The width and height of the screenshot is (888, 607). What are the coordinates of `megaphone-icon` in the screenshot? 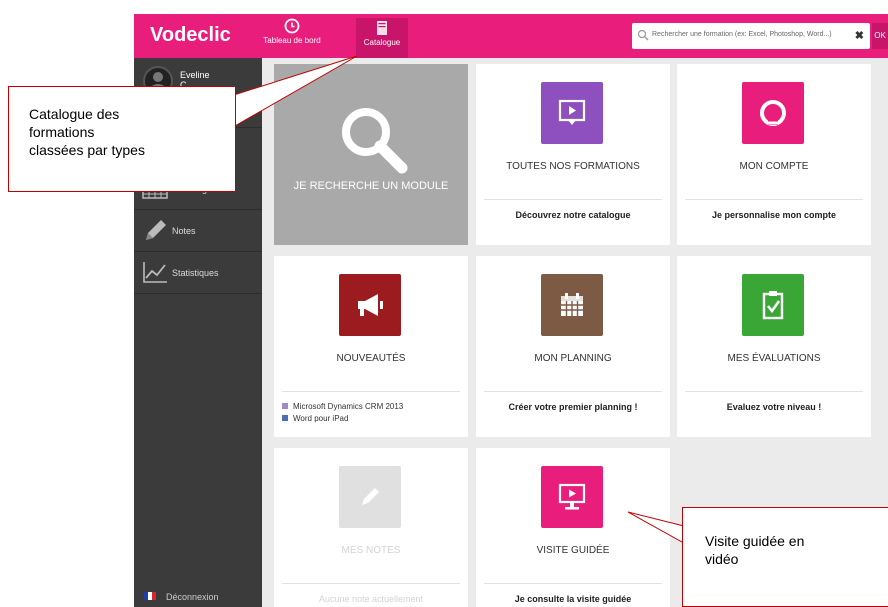 It's located at (370, 305).